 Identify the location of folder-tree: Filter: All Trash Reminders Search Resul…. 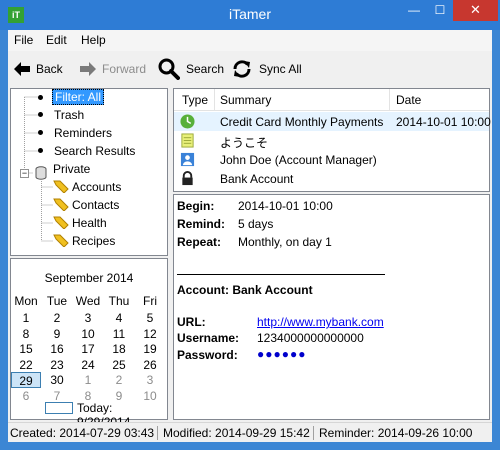
(89, 172).